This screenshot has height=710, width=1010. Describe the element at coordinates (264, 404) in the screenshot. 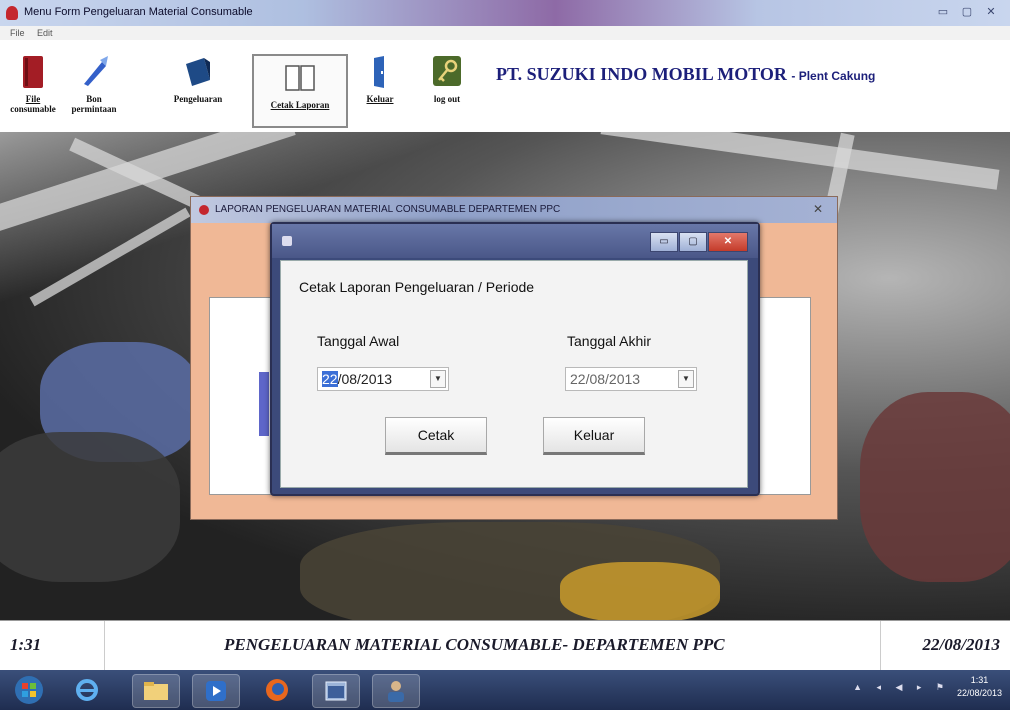

I see `report-side-bar` at that location.